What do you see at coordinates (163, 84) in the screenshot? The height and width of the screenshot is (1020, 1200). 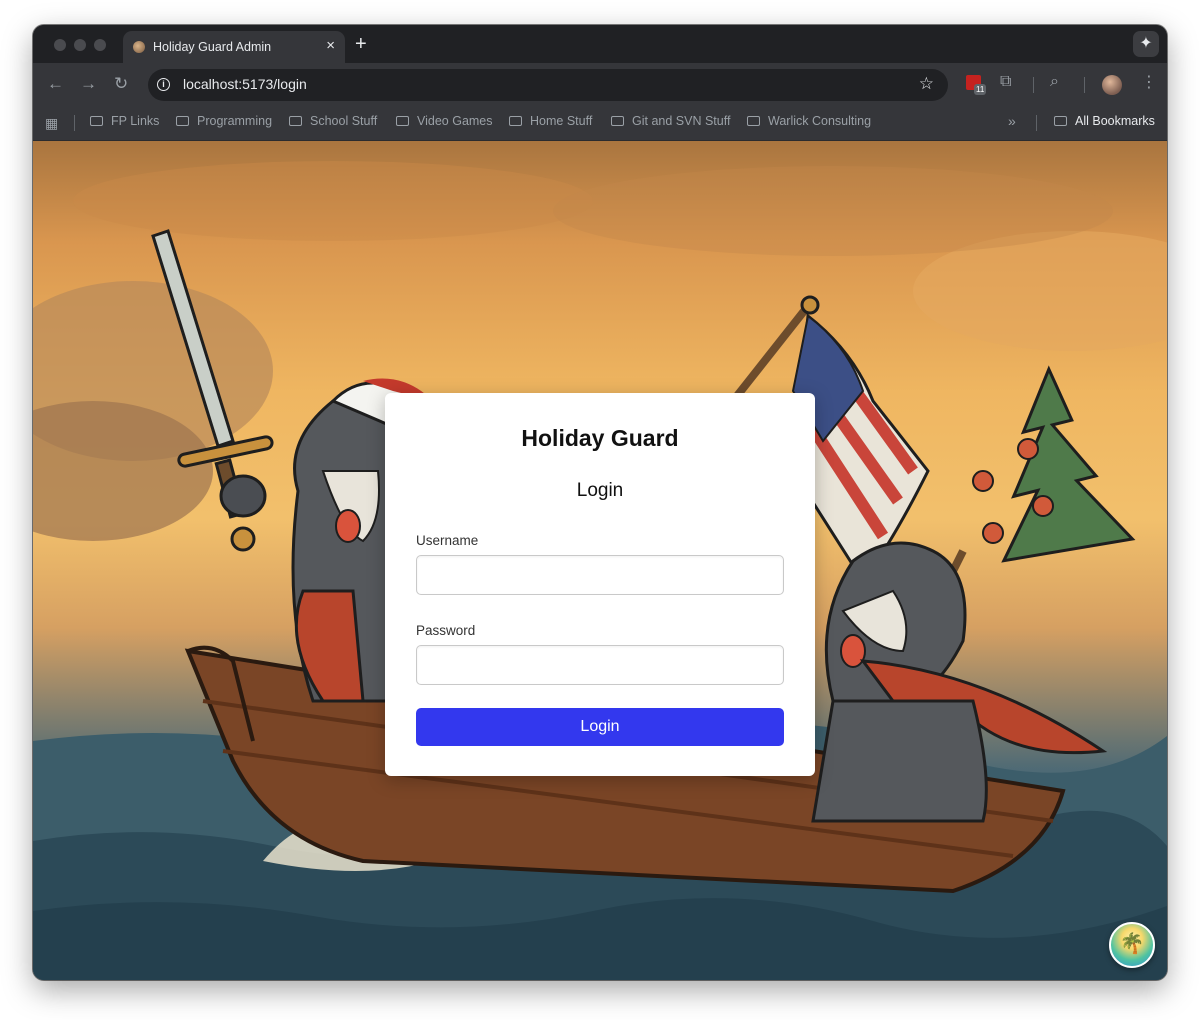 I see `site-info-icon: i` at bounding box center [163, 84].